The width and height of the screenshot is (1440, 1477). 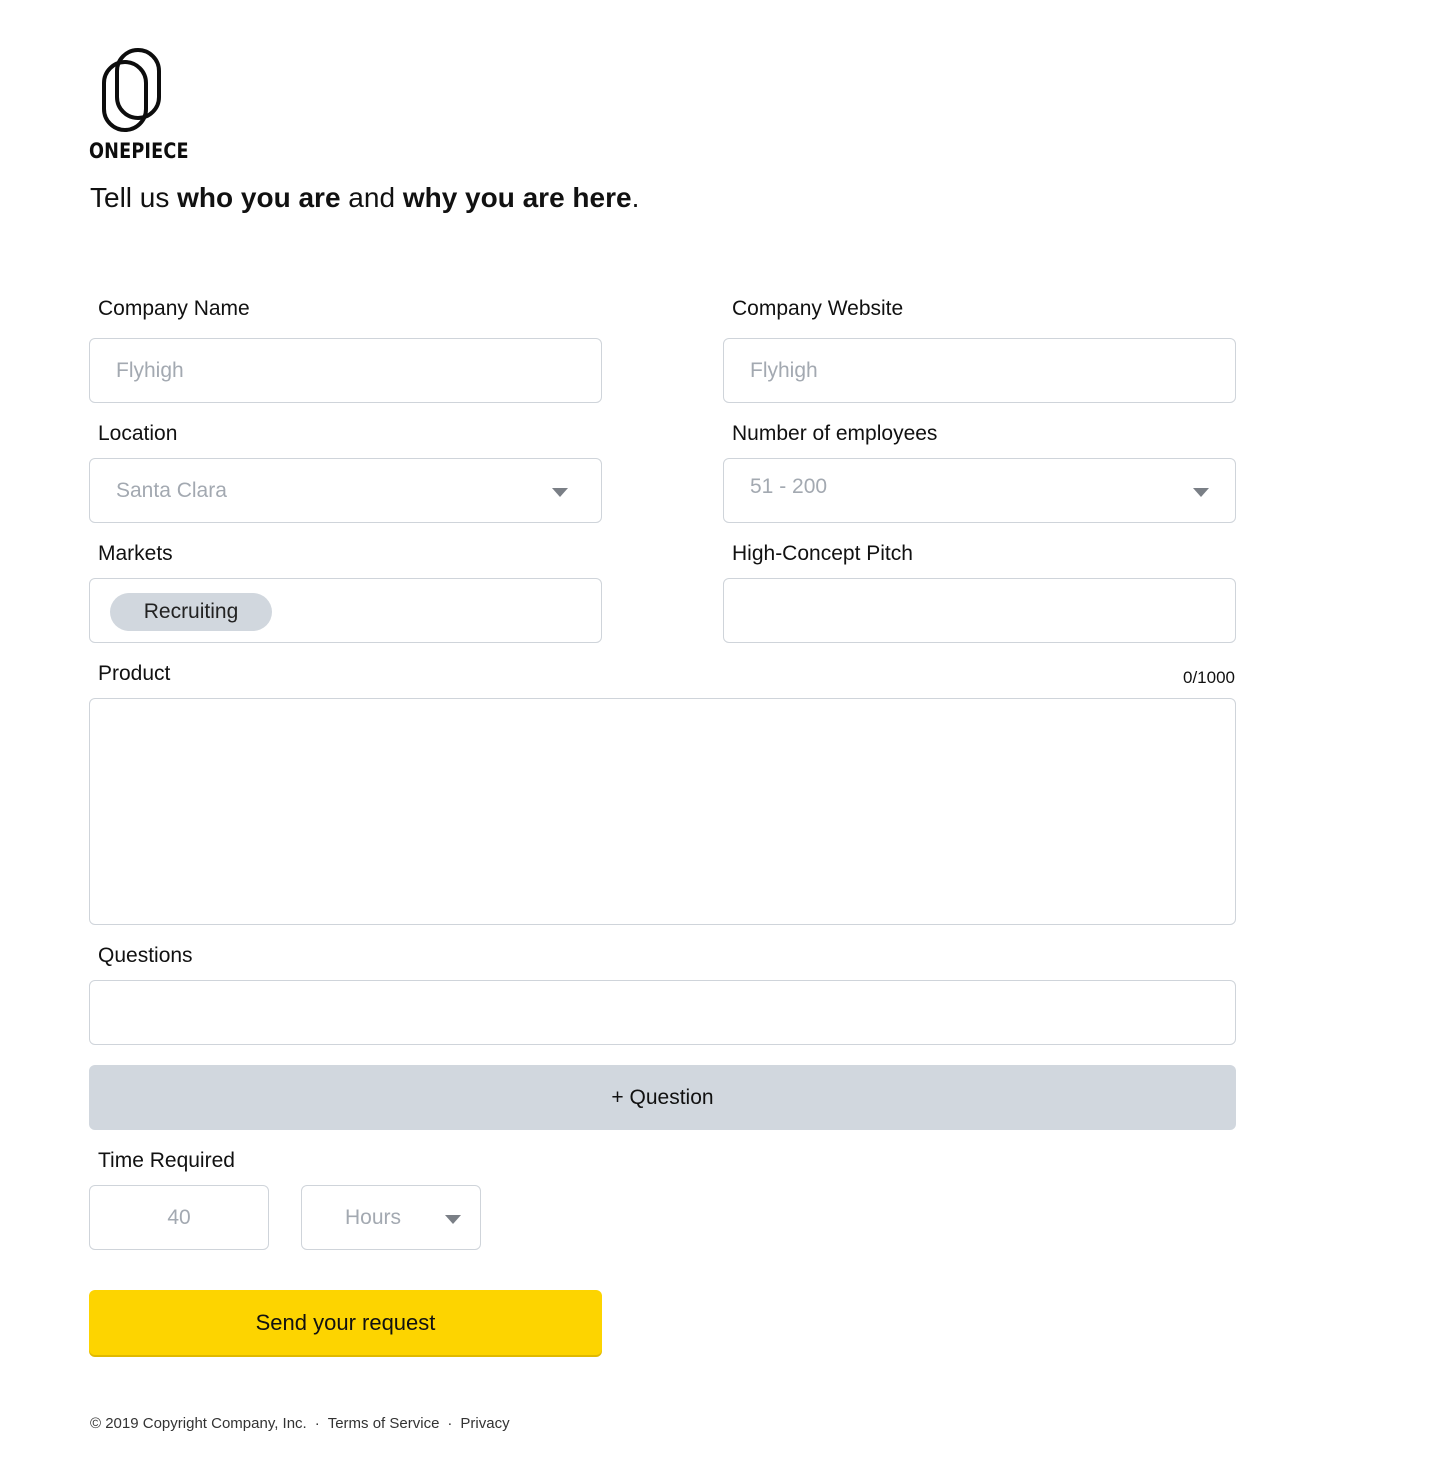 I want to click on employees-label: Number of employees, so click(x=835, y=433).